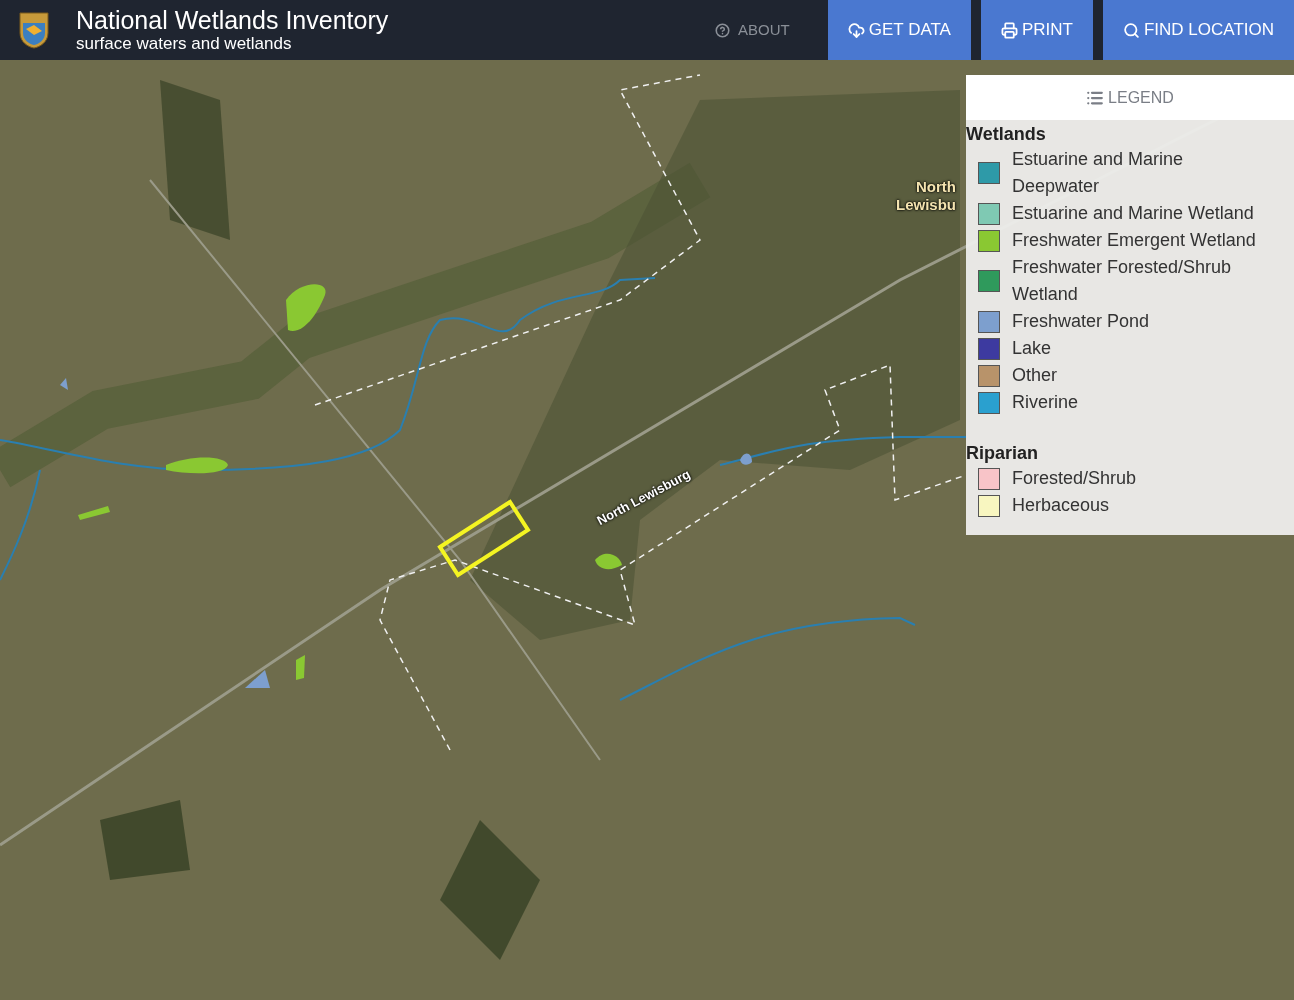 This screenshot has height=1000, width=1294. What do you see at coordinates (1035, 375) in the screenshot?
I see `legend-label: Other` at bounding box center [1035, 375].